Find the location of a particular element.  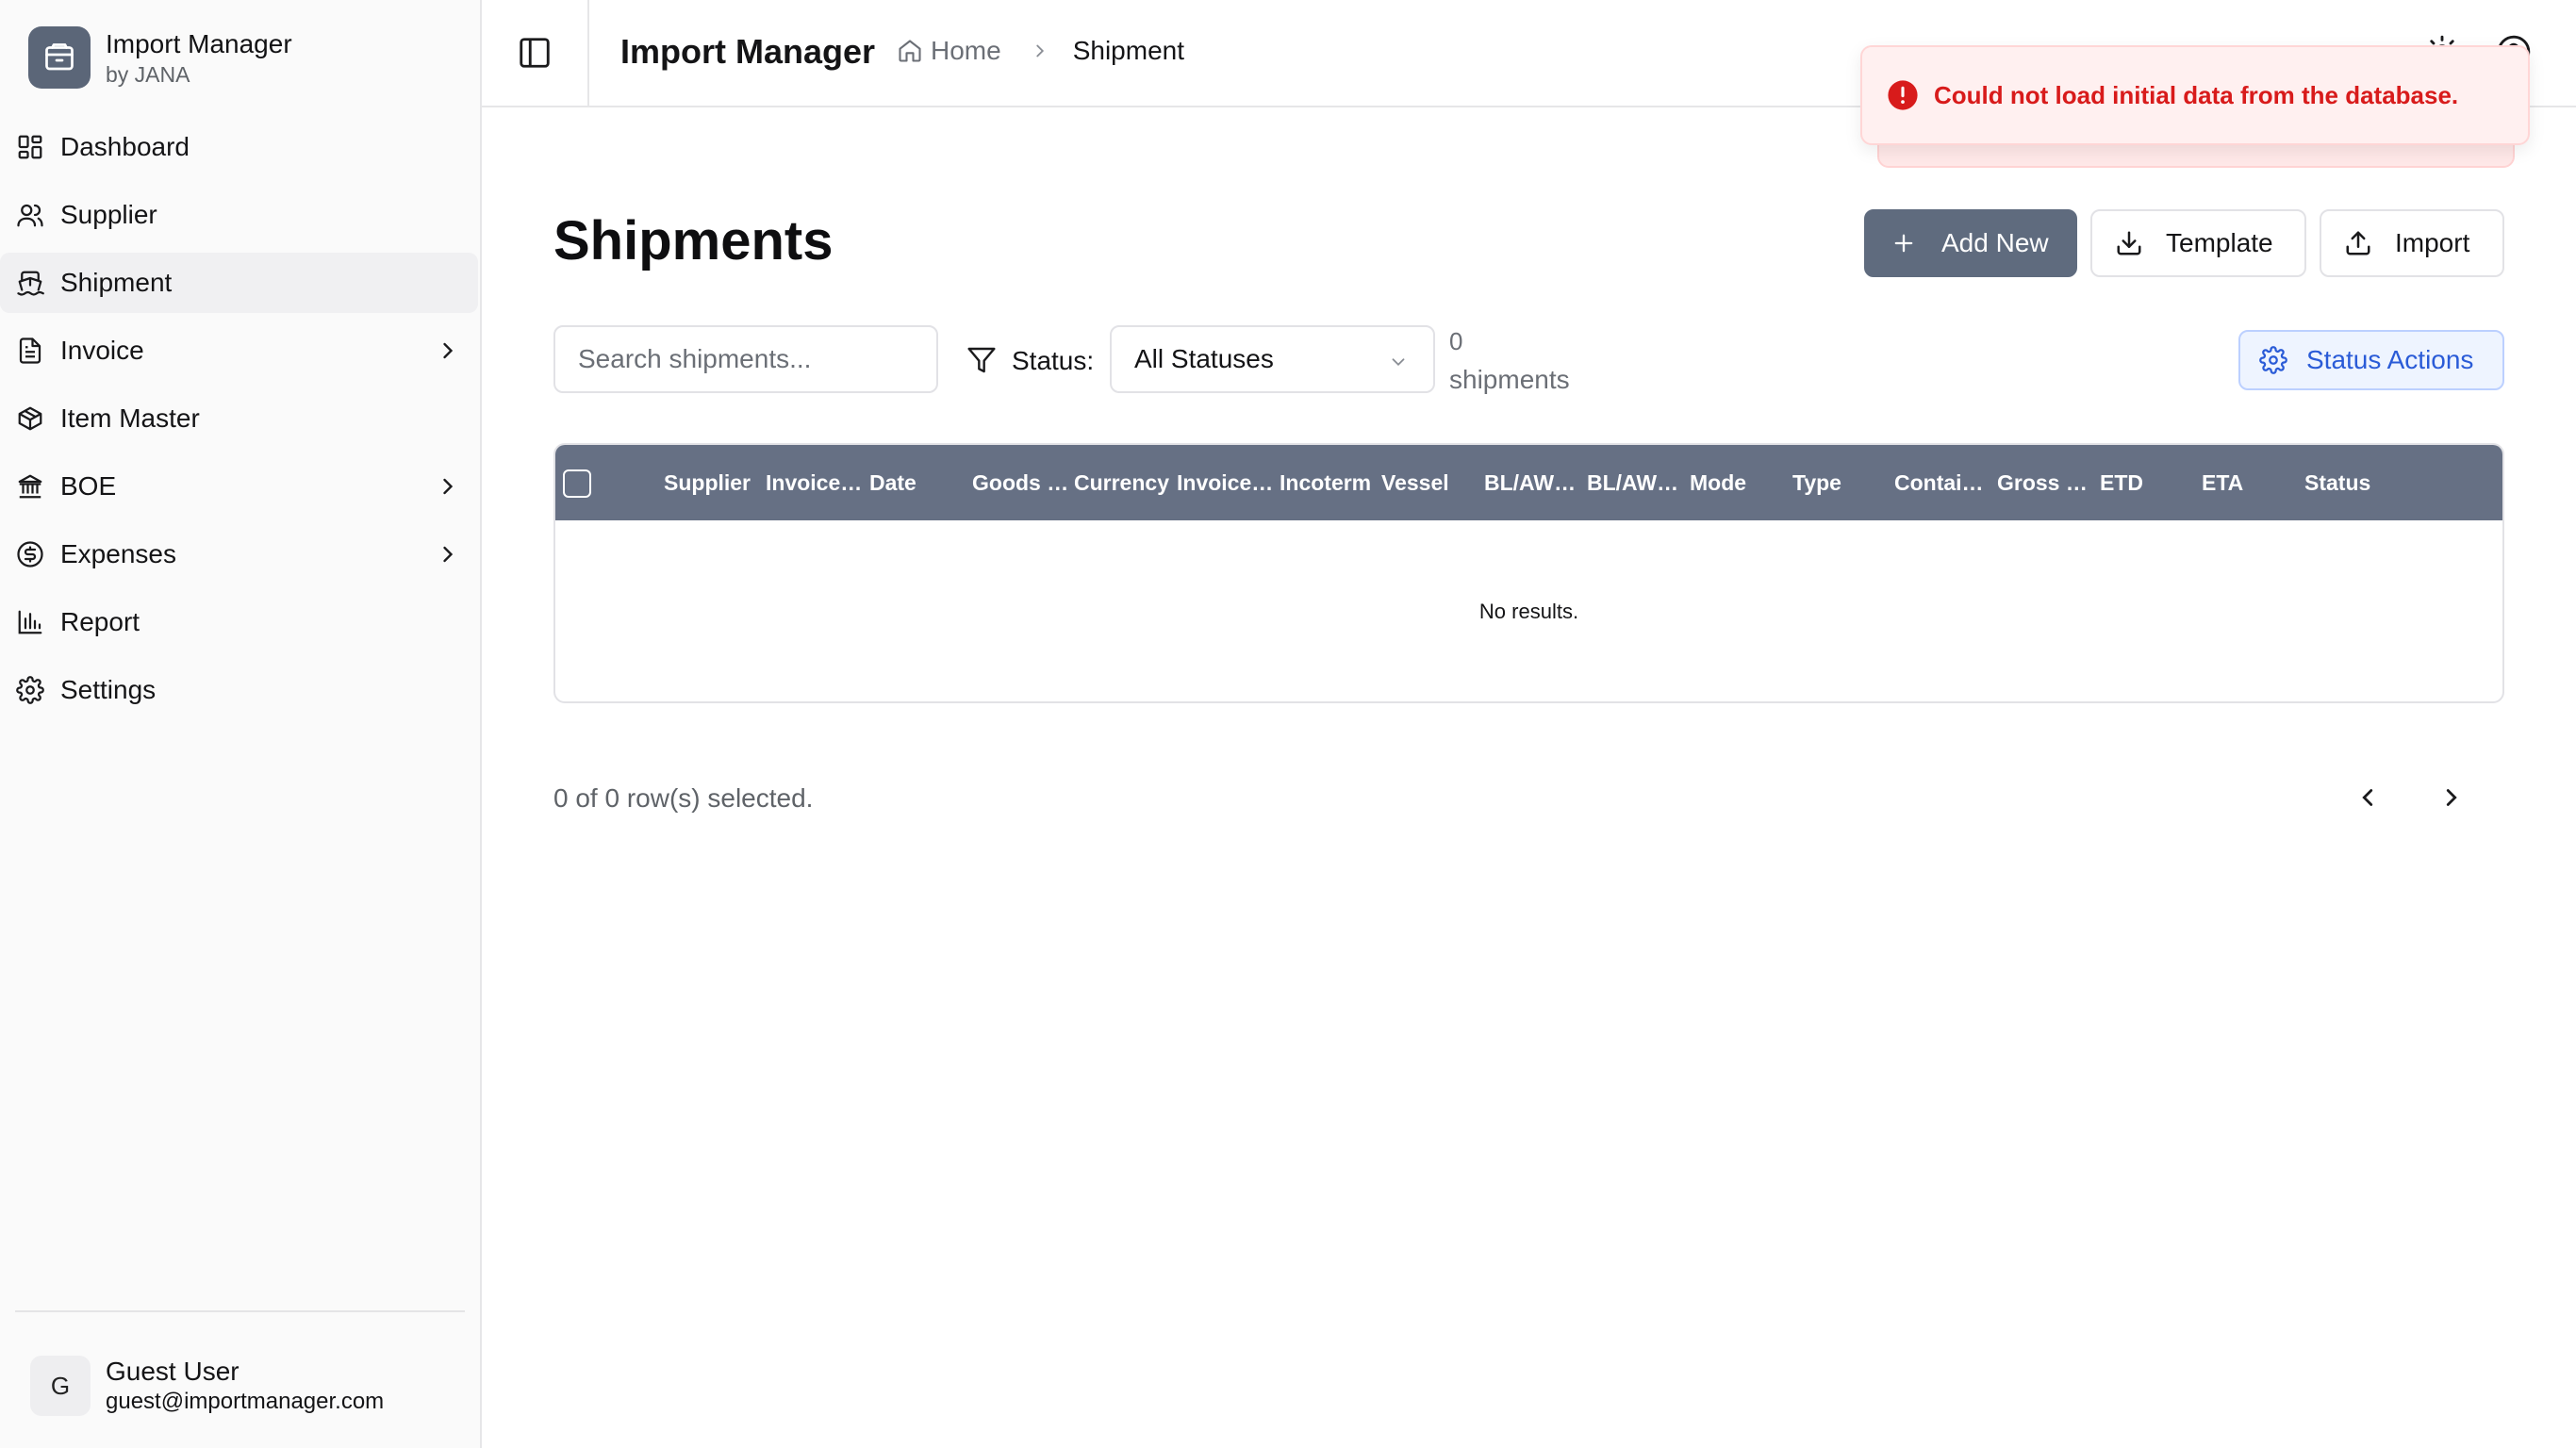

search-input is located at coordinates (745, 359).